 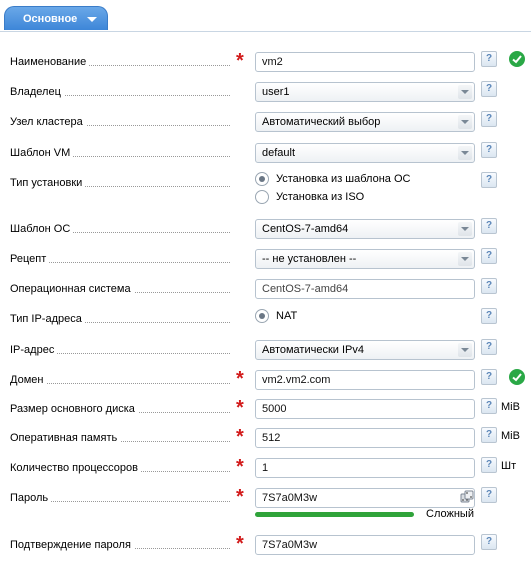 I want to click on field-node-row: Узел кластера Автоматический выбор ?, so click(x=265, y=123).